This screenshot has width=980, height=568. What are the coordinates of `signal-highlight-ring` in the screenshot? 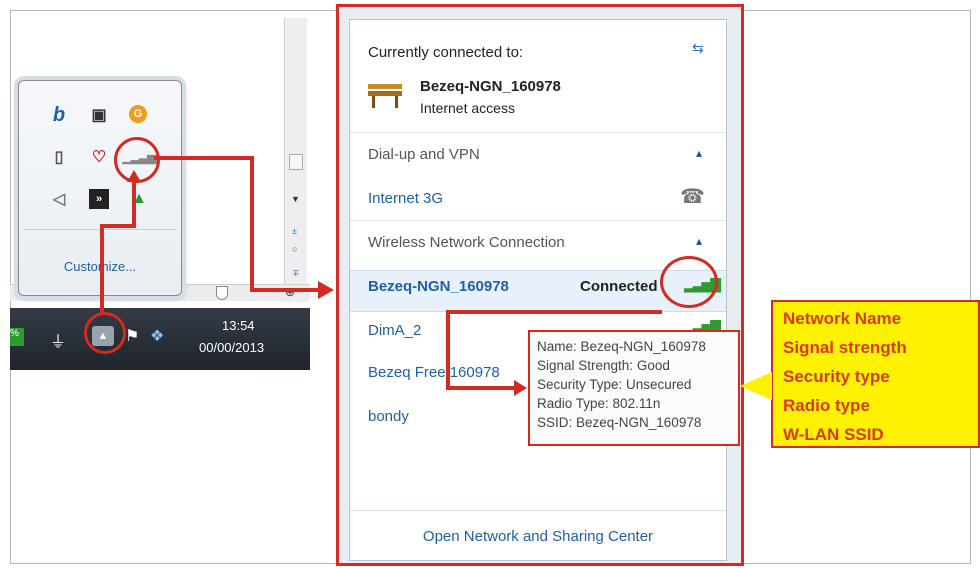 It's located at (689, 282).